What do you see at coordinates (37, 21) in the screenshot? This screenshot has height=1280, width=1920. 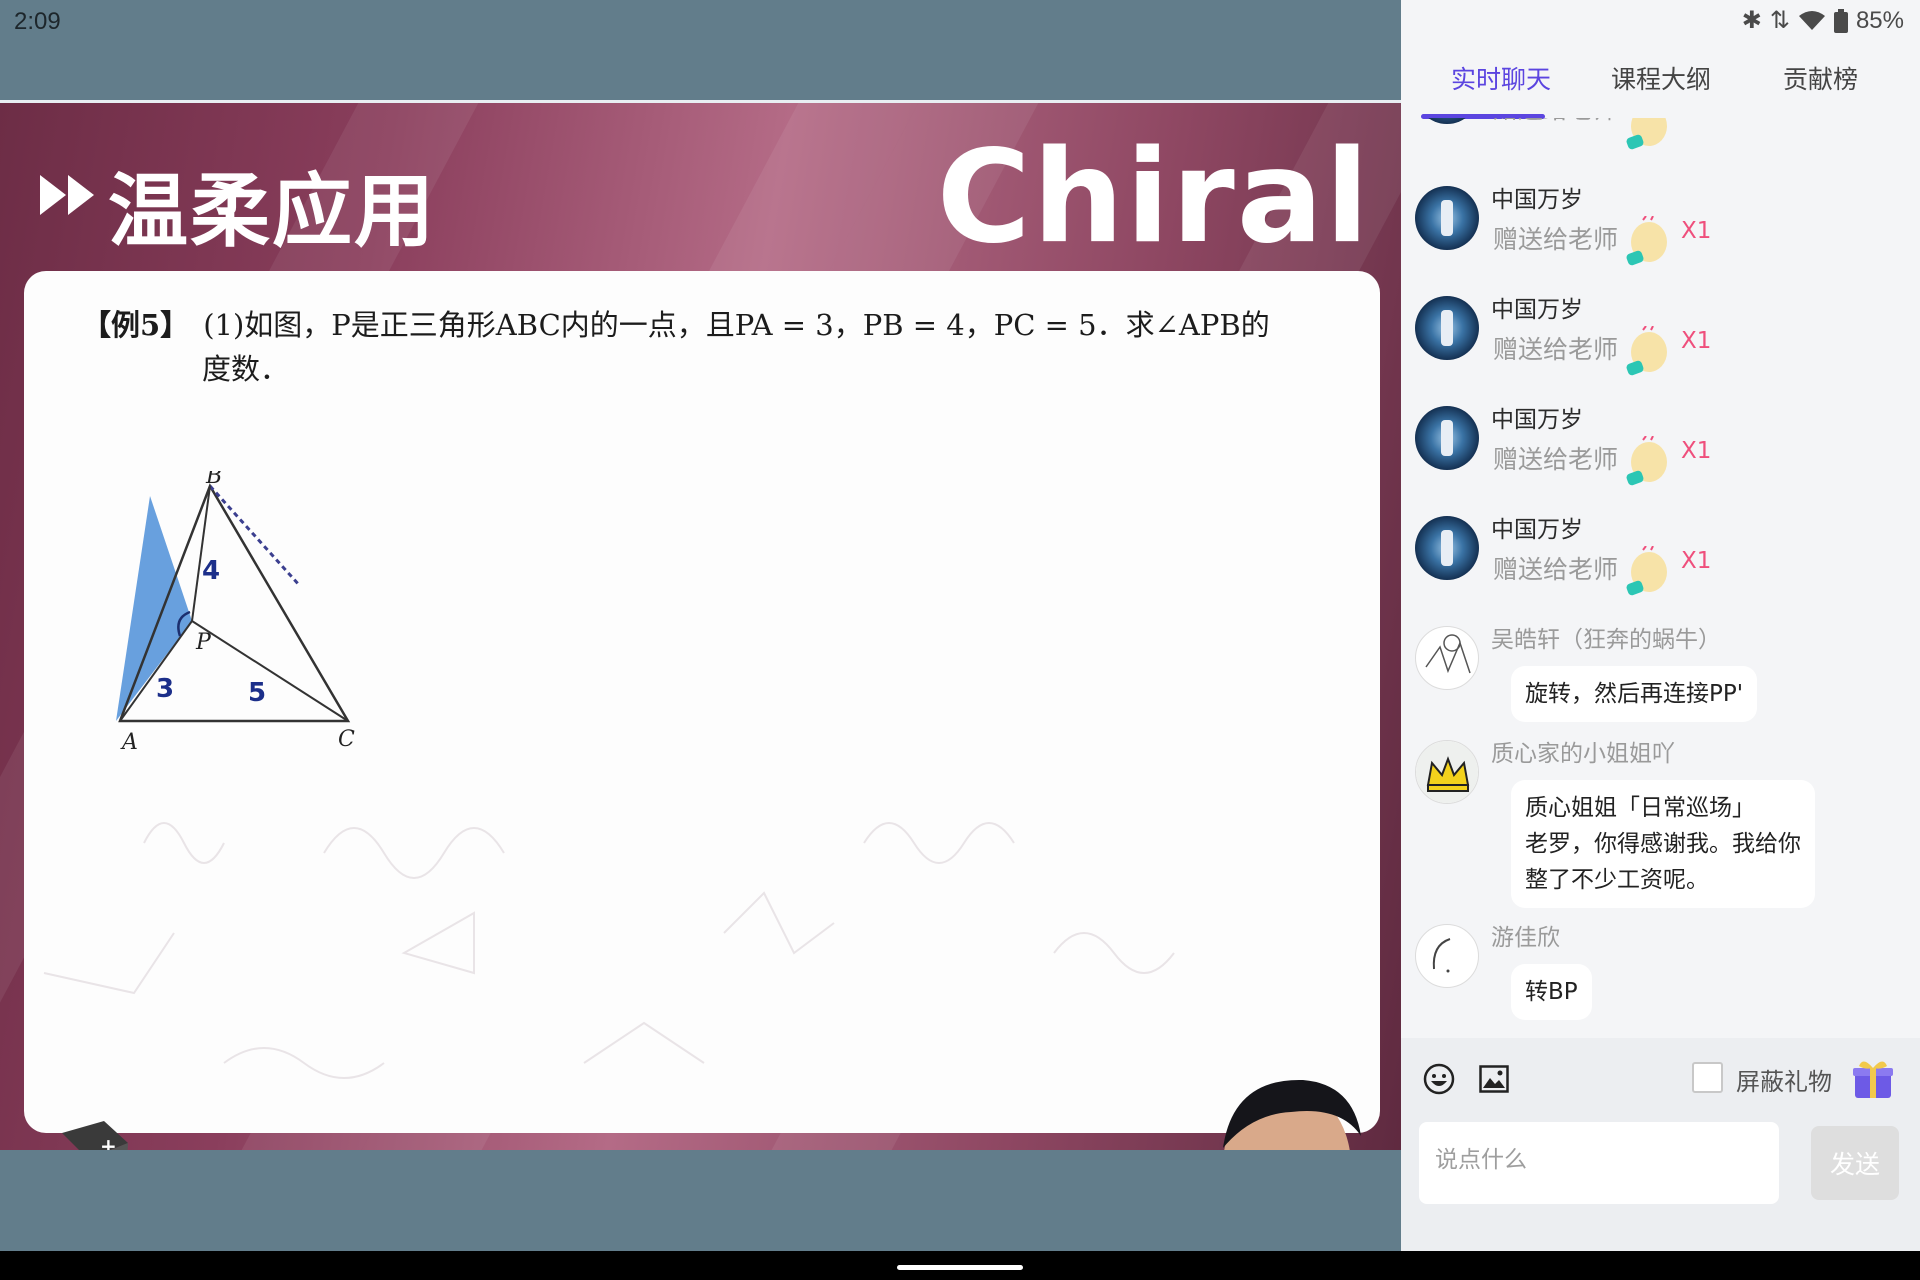 I see `status-time: 2:09` at bounding box center [37, 21].